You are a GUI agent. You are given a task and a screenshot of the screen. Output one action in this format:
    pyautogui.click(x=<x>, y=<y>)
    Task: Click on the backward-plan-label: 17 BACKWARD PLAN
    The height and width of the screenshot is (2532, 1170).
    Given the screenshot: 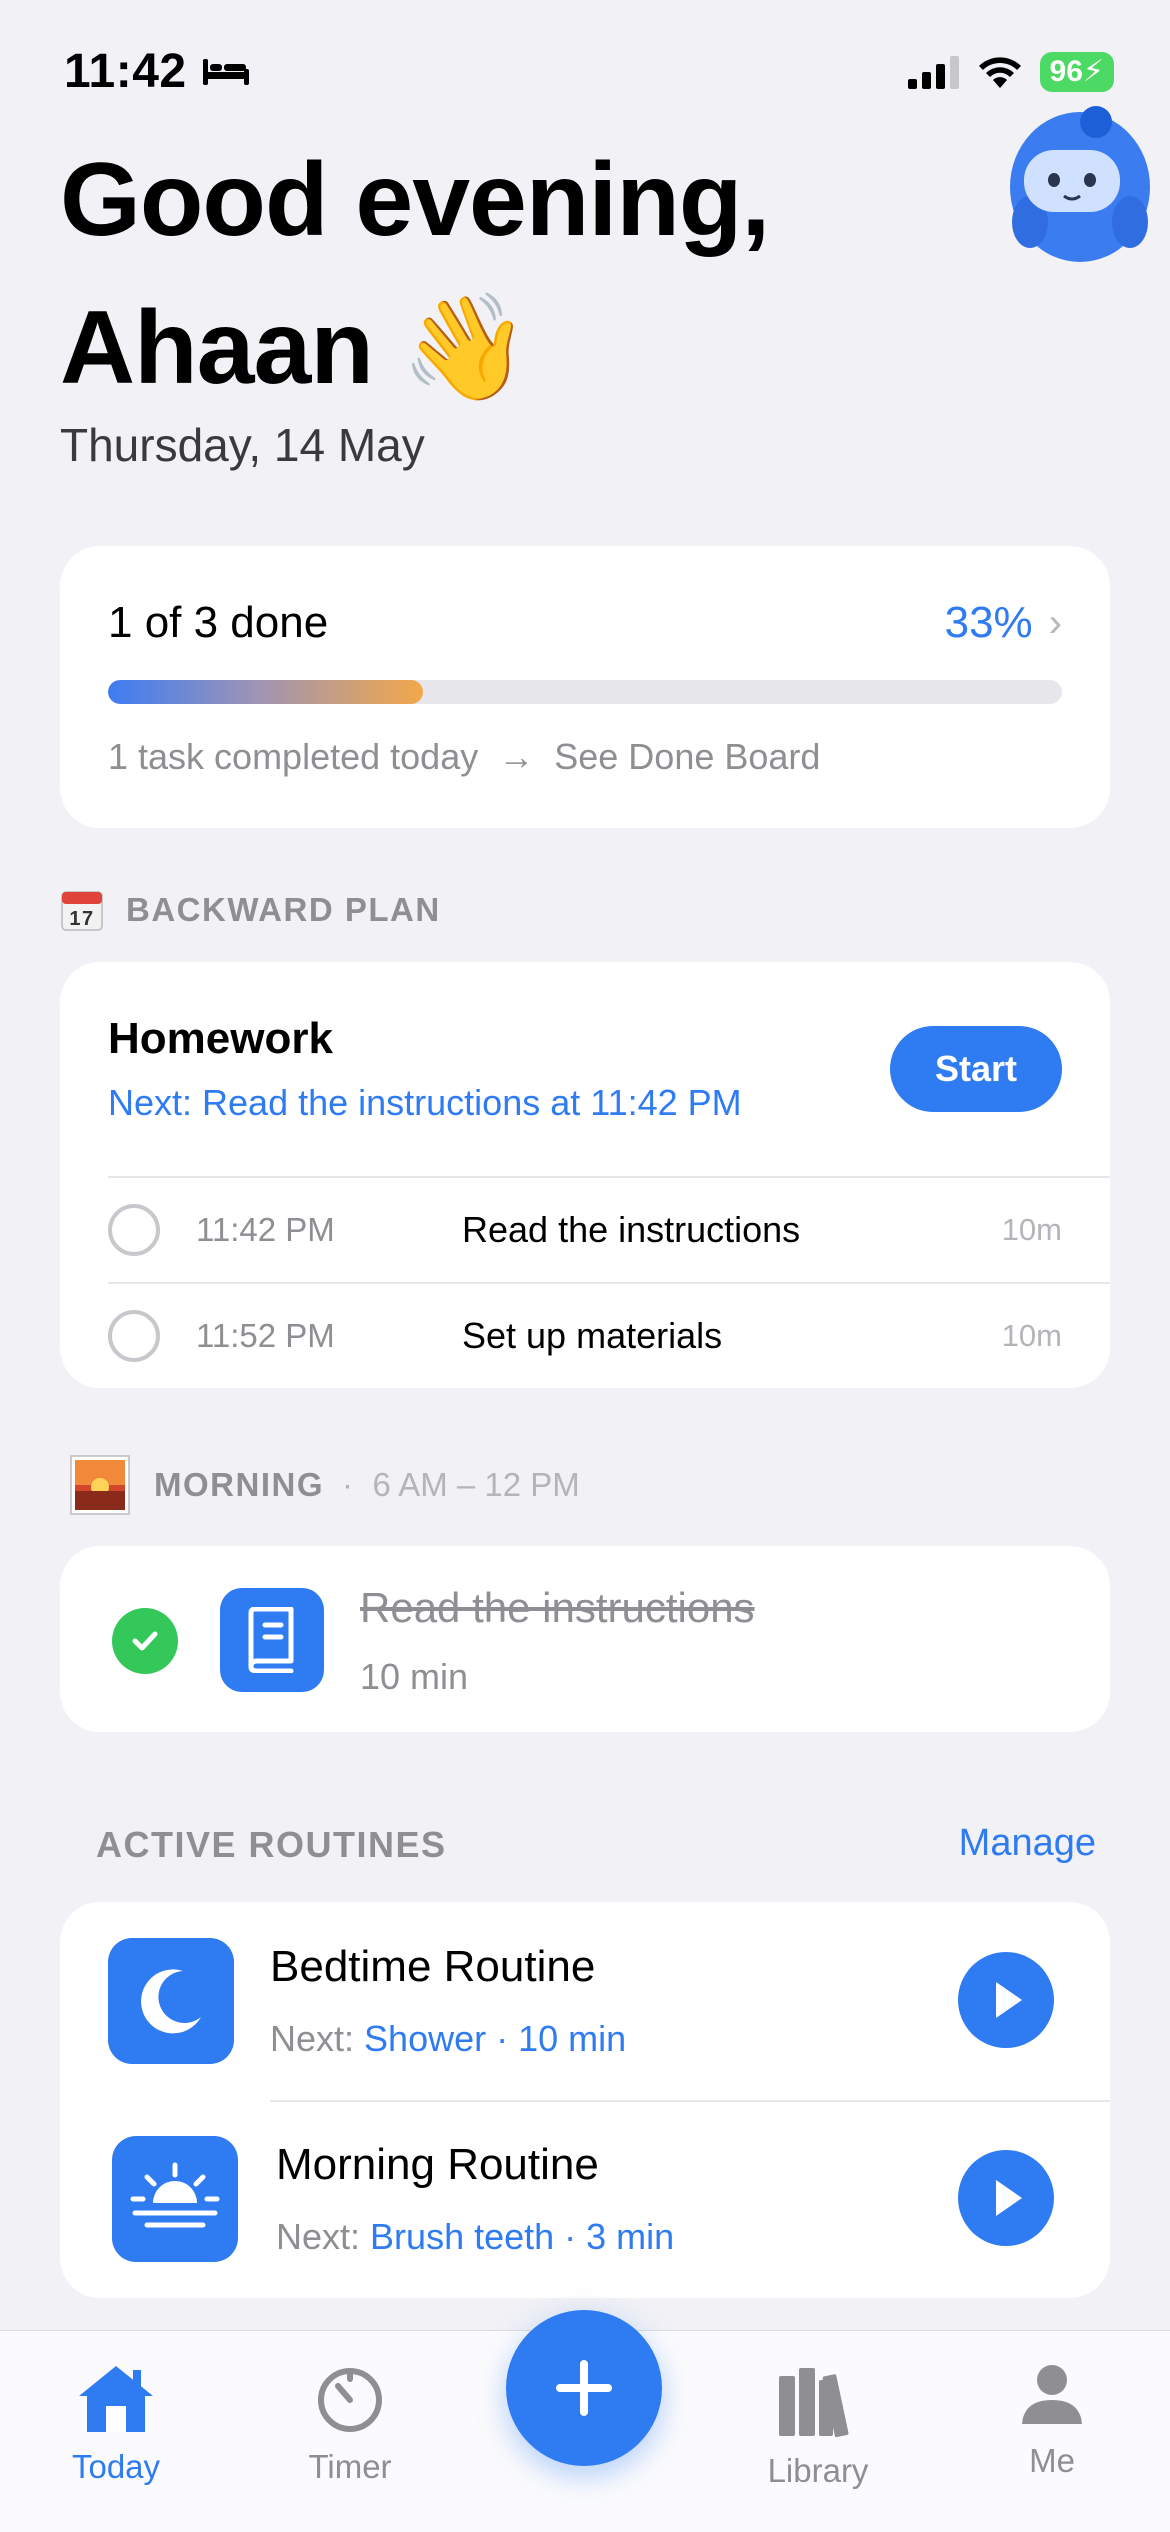 What is the action you would take?
    pyautogui.click(x=250, y=910)
    